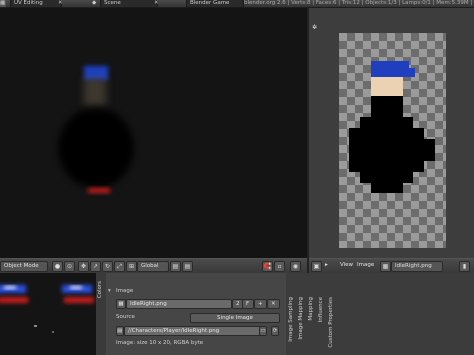  Describe the element at coordinates (36, 4) in the screenshot. I see `screen-layout-field: UV Editing` at that location.